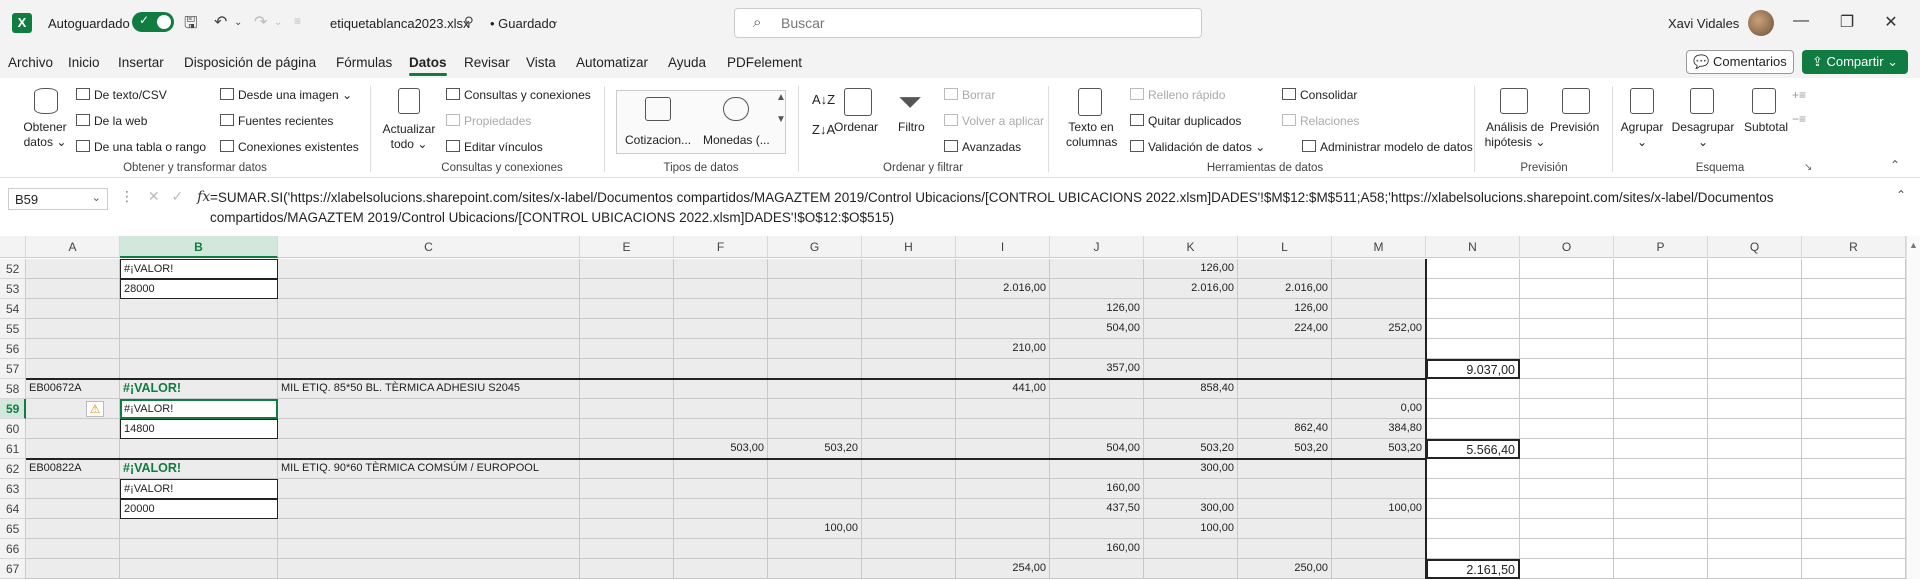 The width and height of the screenshot is (1920, 580). I want to click on cell-f53, so click(721, 289).